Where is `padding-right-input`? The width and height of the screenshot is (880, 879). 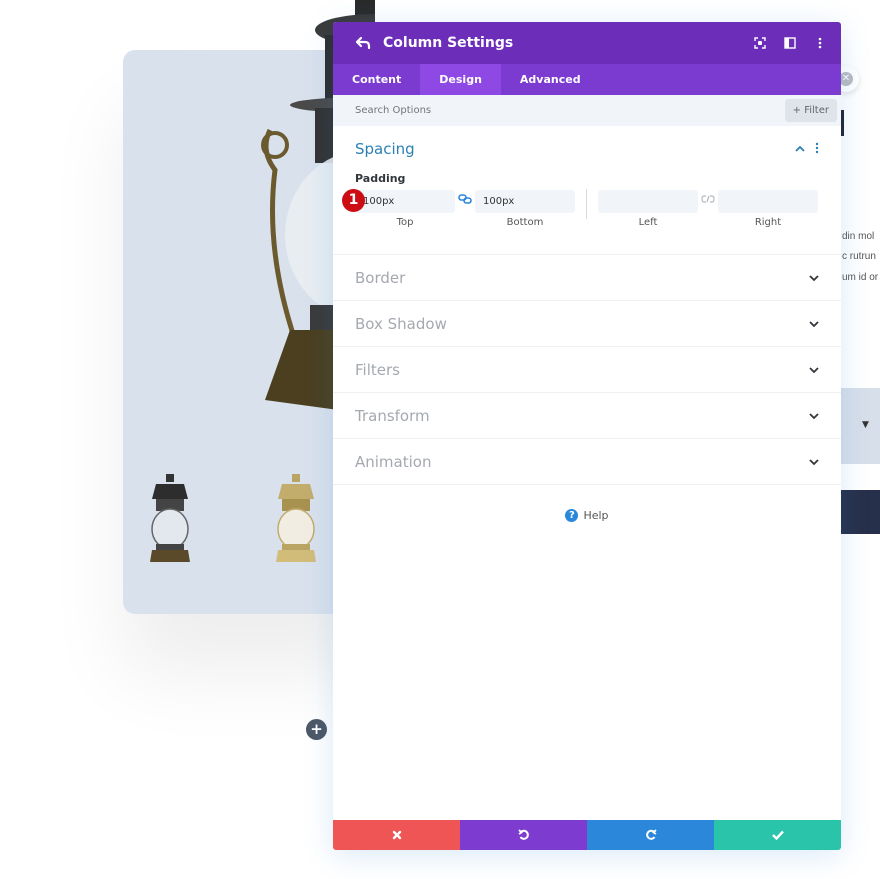
padding-right-input is located at coordinates (768, 201).